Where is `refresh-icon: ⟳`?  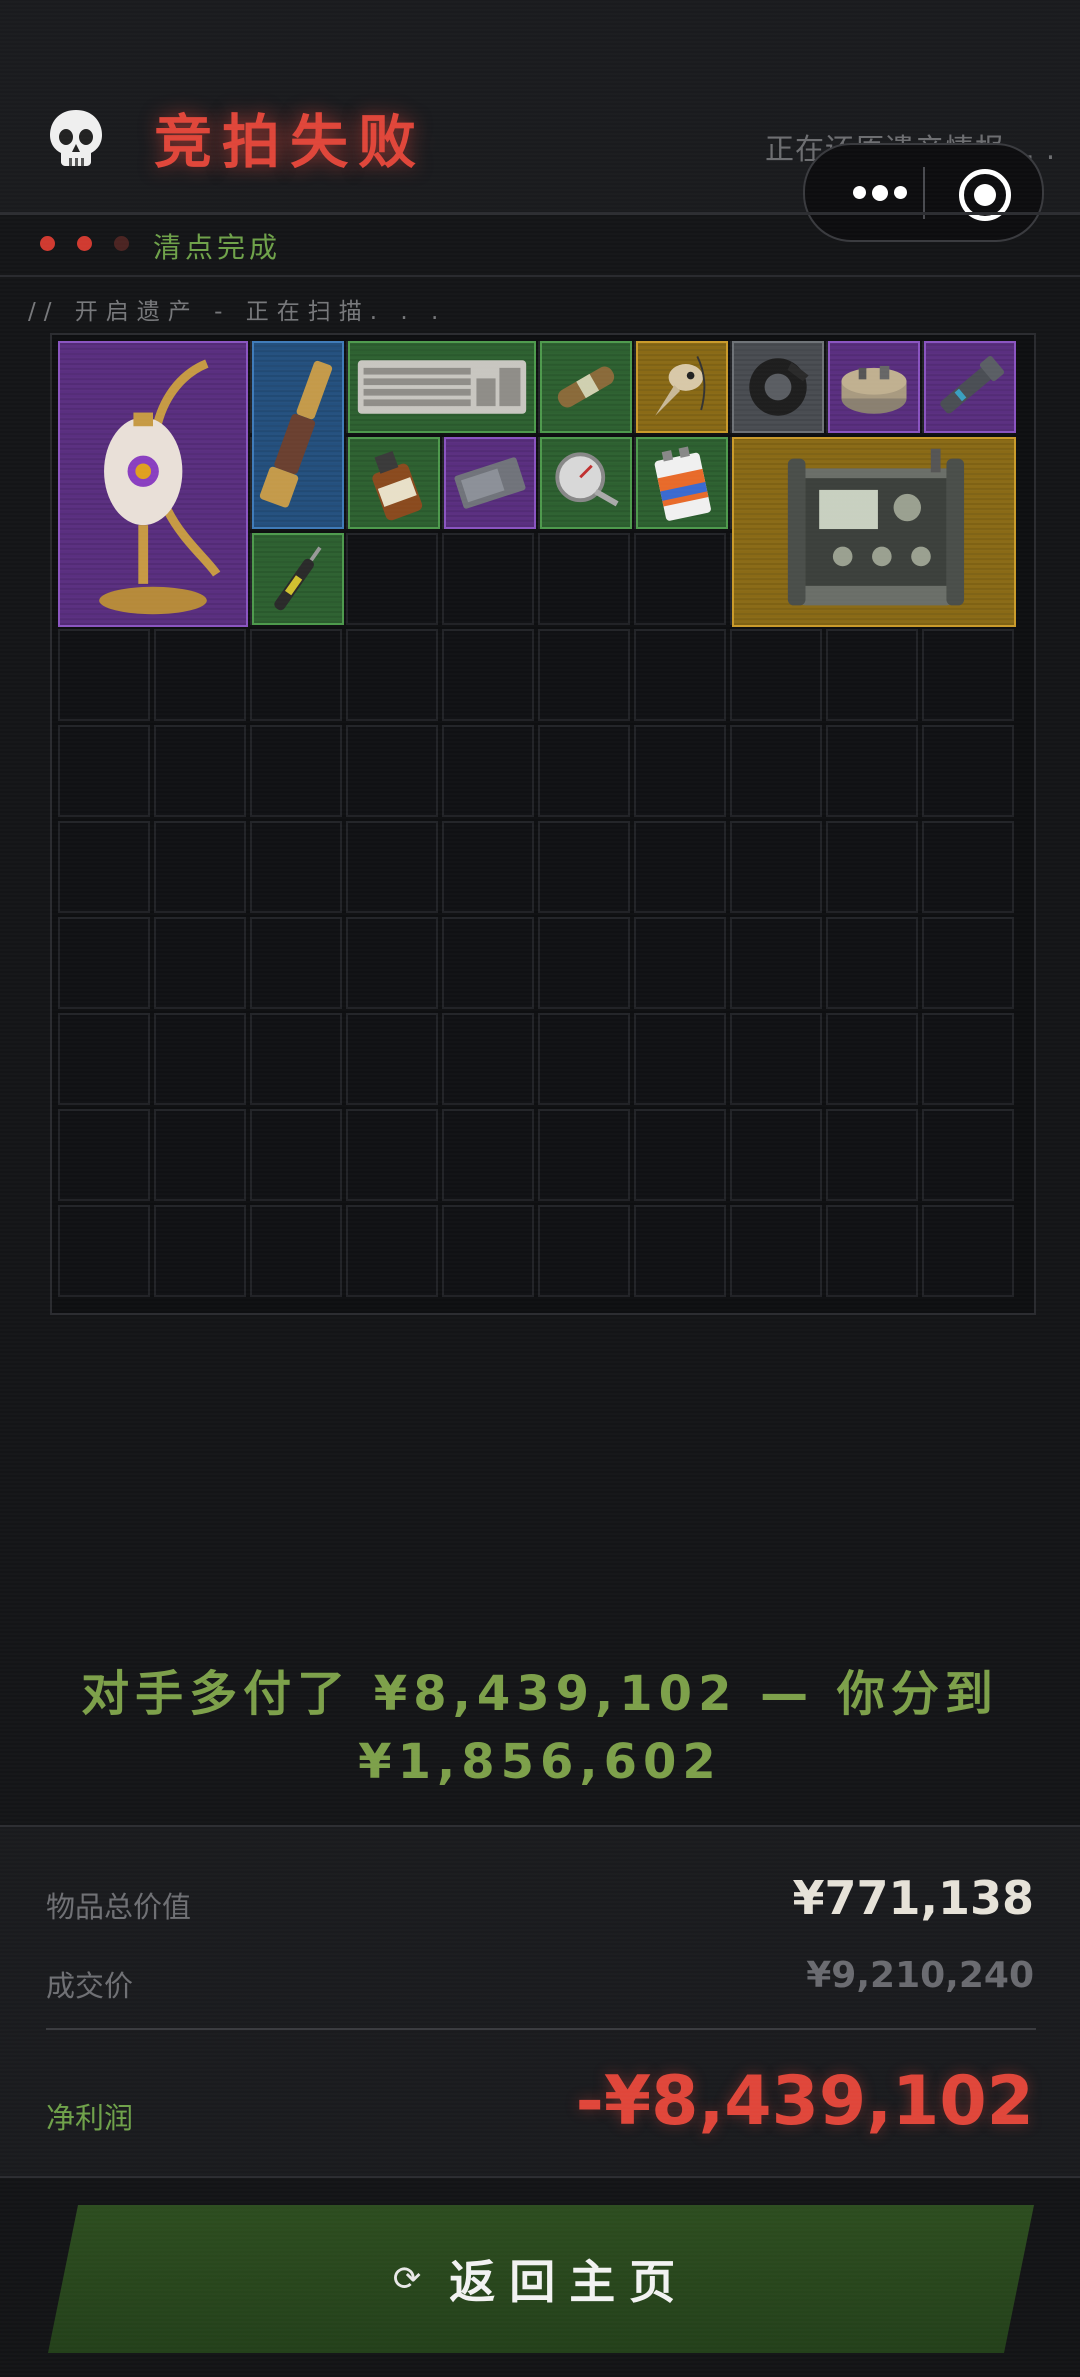
refresh-icon: ⟳ is located at coordinates (407, 2279).